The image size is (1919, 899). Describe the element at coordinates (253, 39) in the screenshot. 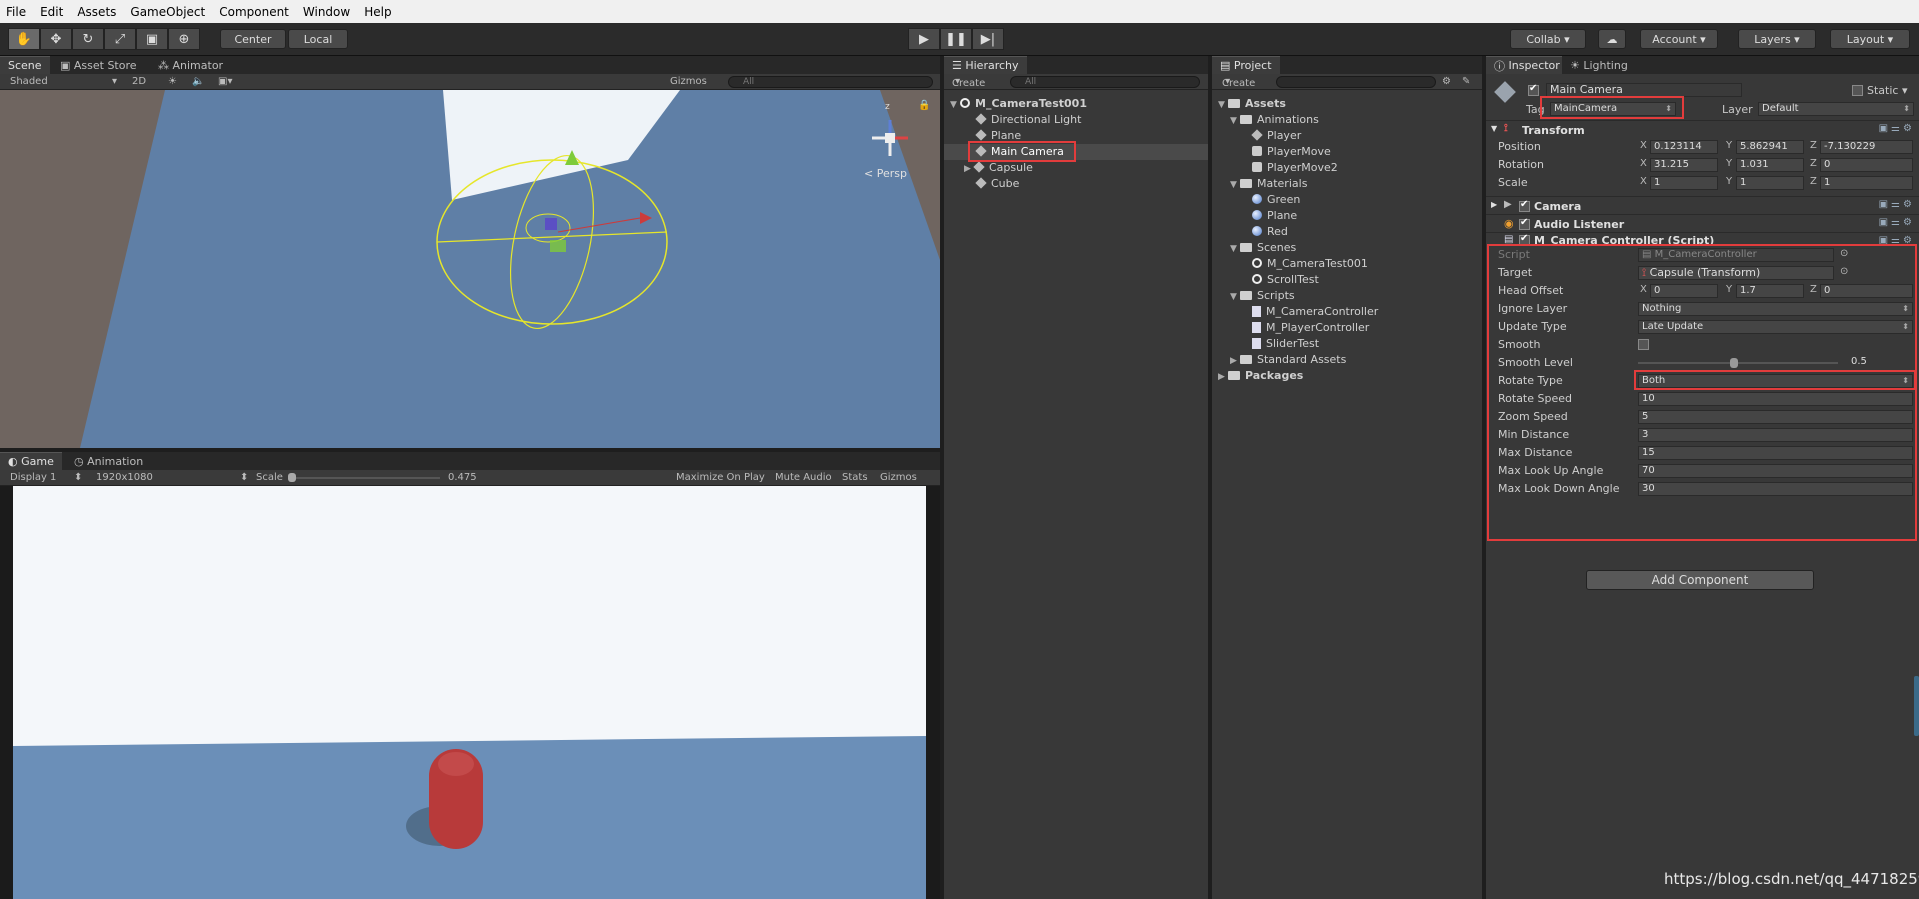

I see `pivot-center-button: Center` at that location.